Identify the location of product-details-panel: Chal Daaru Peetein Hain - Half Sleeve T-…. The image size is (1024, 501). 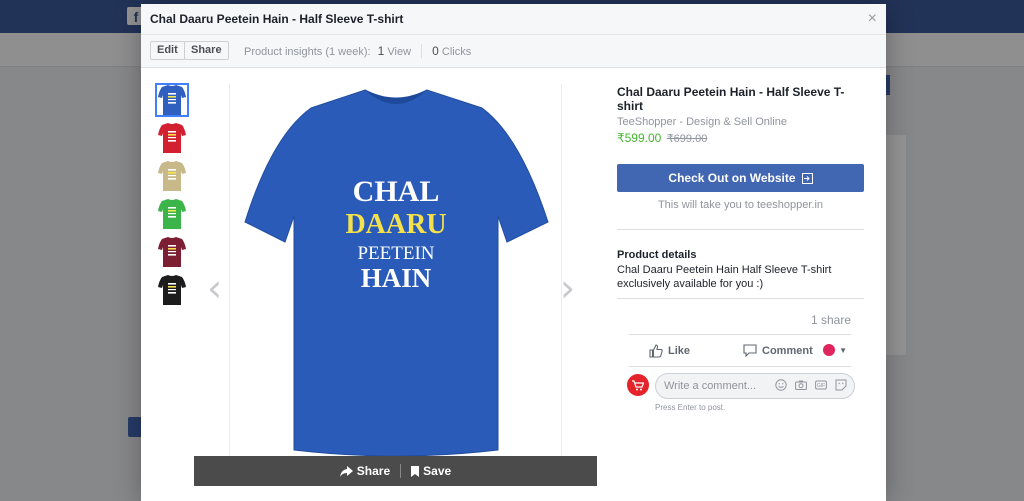
(740, 191).